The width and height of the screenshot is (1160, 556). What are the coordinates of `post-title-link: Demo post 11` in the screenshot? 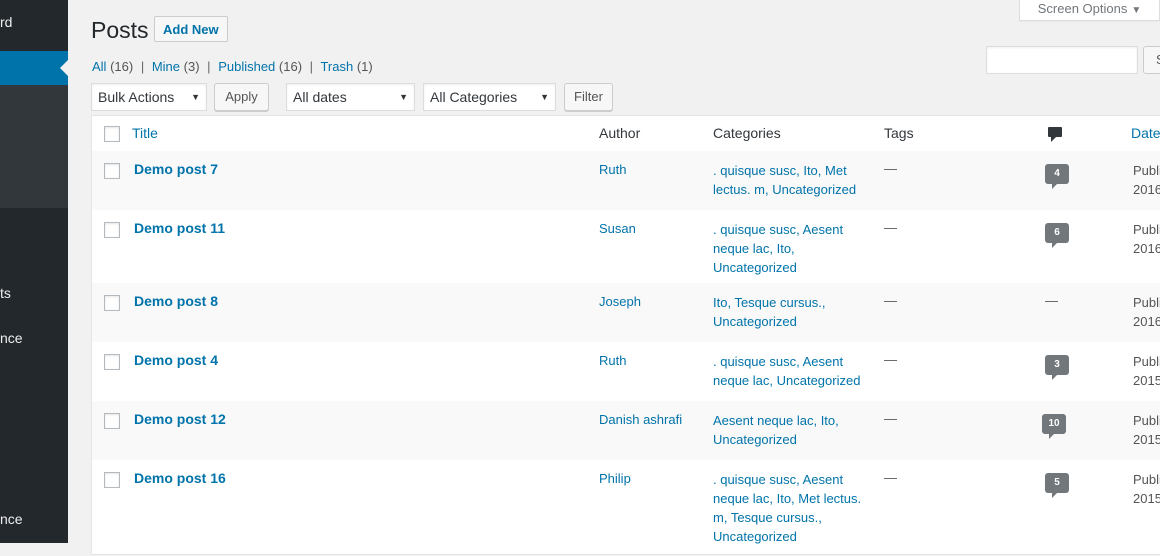 It's located at (179, 228).